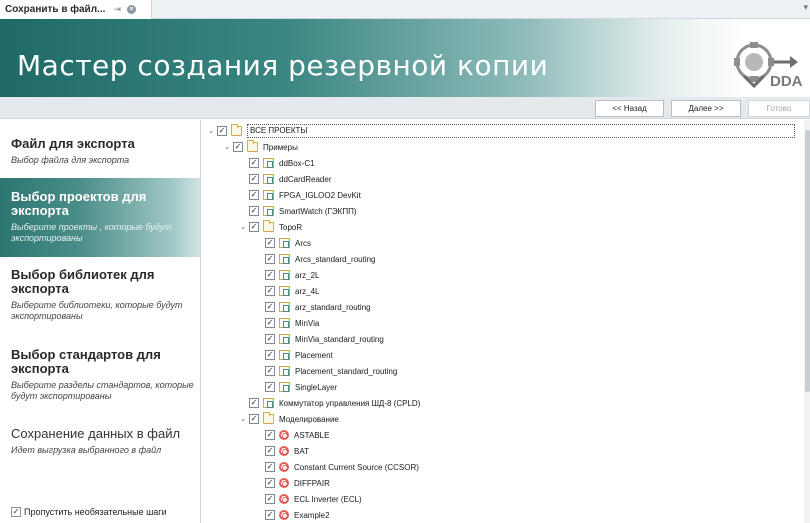 This screenshot has height=523, width=810. I want to click on tree-row: ⌄ ✓ ВСЕ ПРОЕКТЫ, so click(500, 131).